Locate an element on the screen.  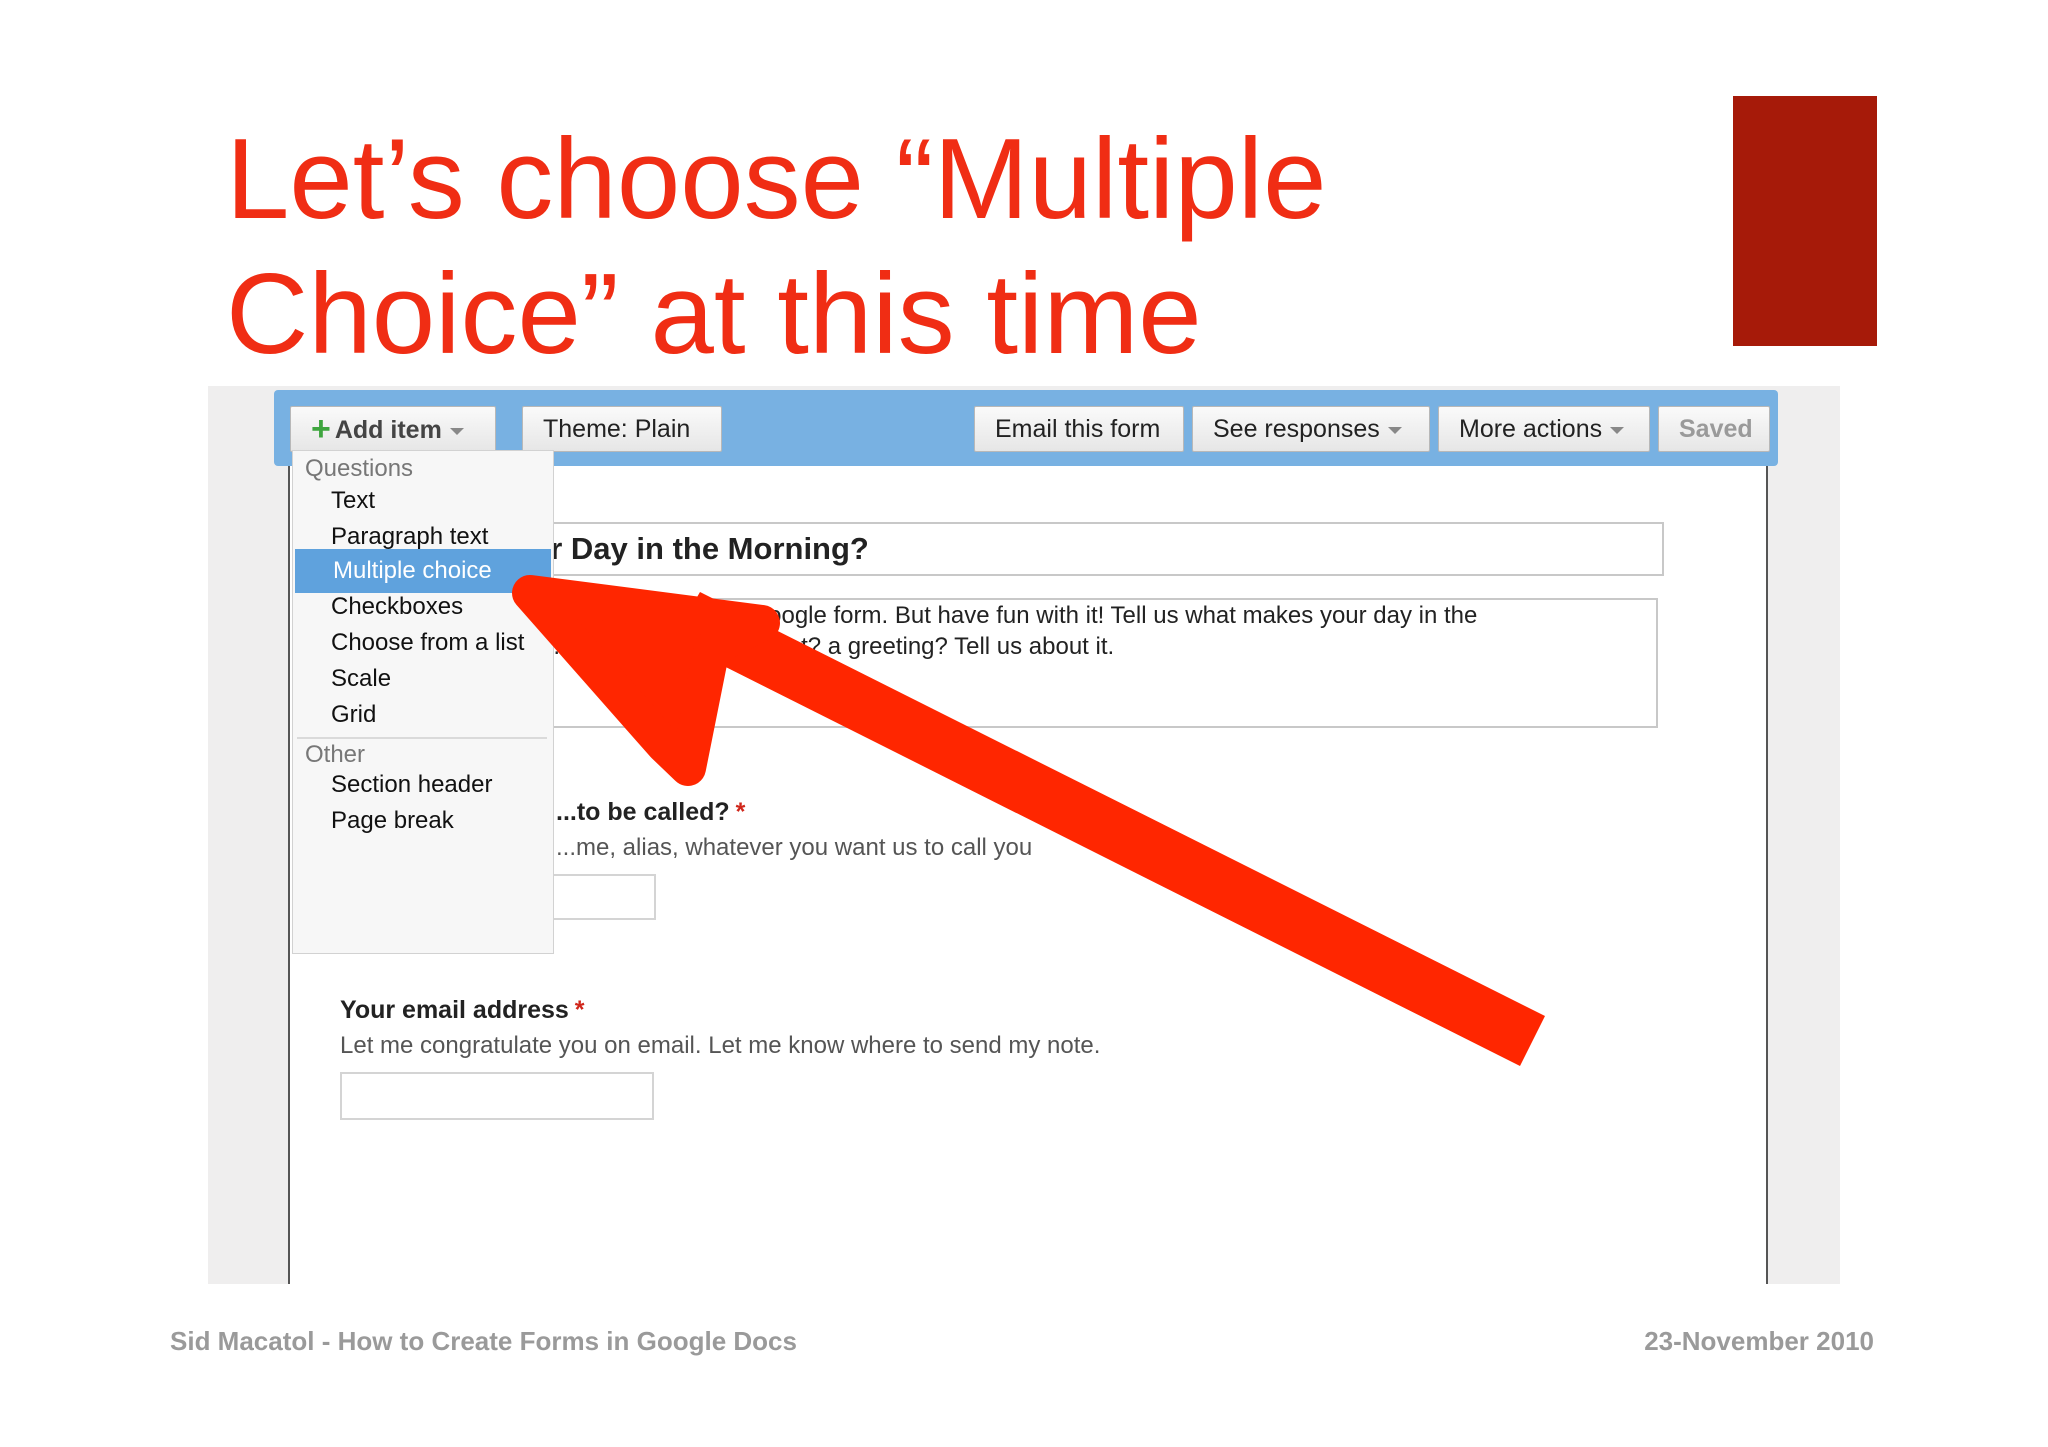
add-item-label: Add item is located at coordinates (388, 430).